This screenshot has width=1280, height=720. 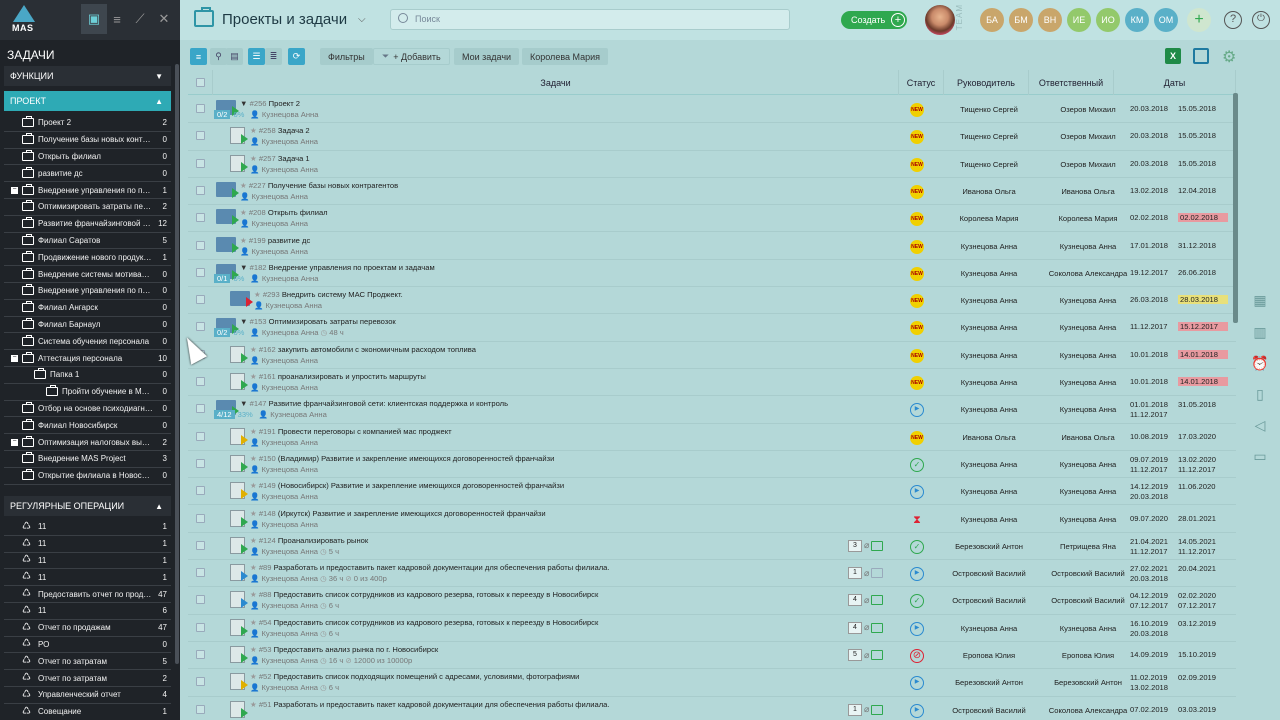 What do you see at coordinates (87, 506) in the screenshot?
I see `regular-section: РЕГУЛЯРНЫЕ ОПЕРАЦИИ ▲` at bounding box center [87, 506].